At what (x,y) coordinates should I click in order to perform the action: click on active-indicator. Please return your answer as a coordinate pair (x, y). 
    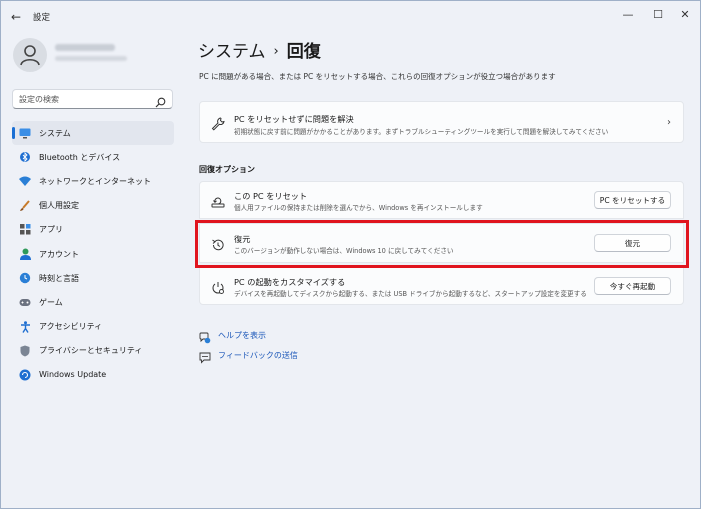
    Looking at the image, I should click on (13, 133).